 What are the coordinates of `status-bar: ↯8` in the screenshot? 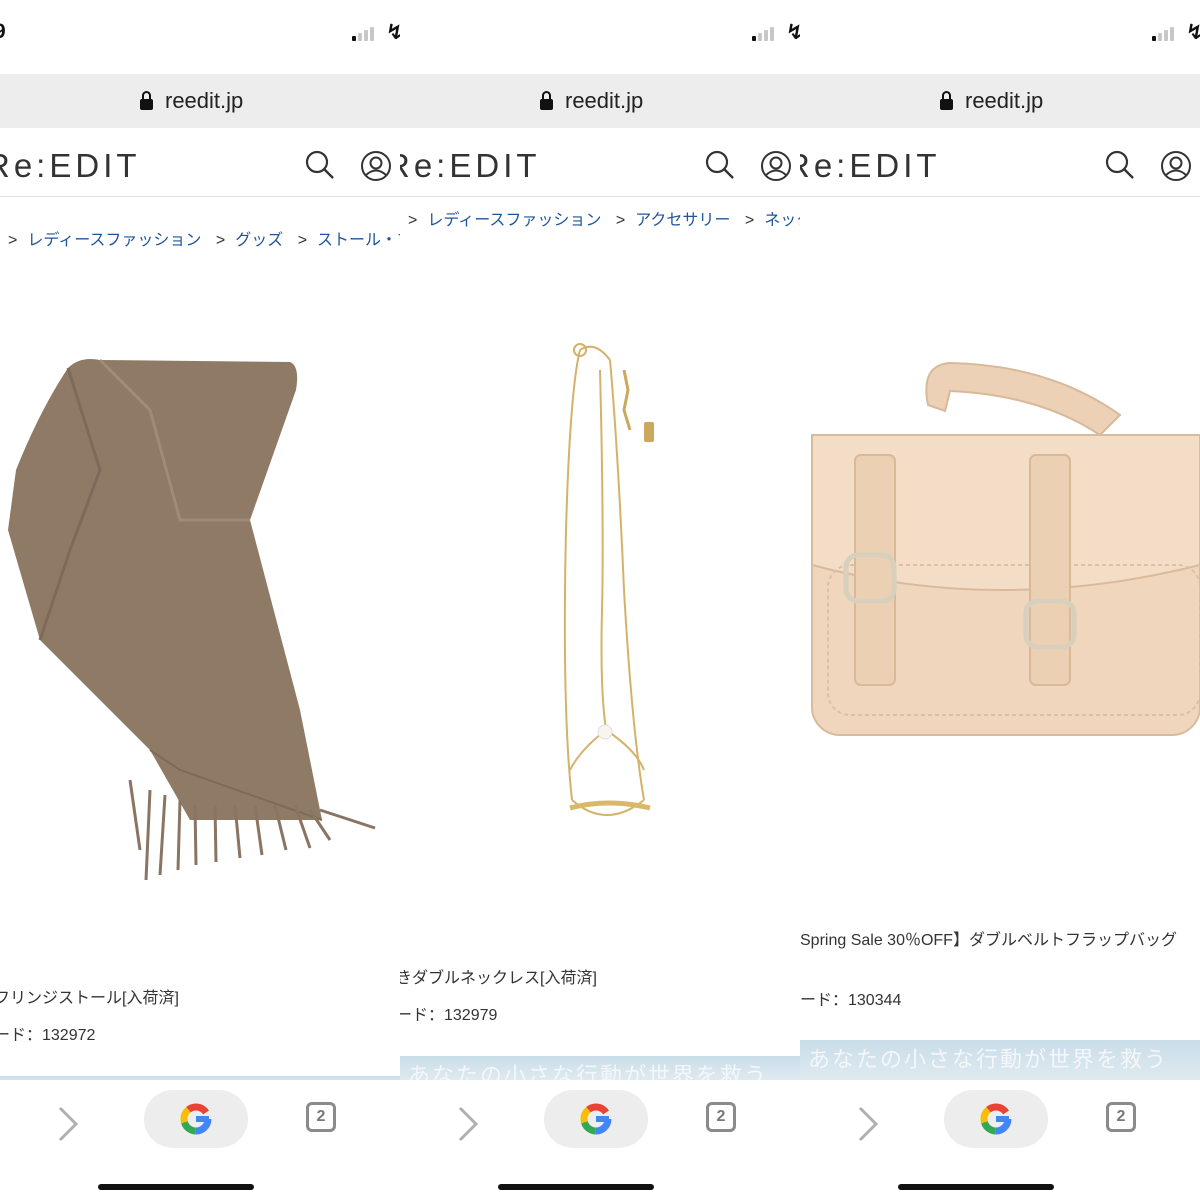 It's located at (600, 35).